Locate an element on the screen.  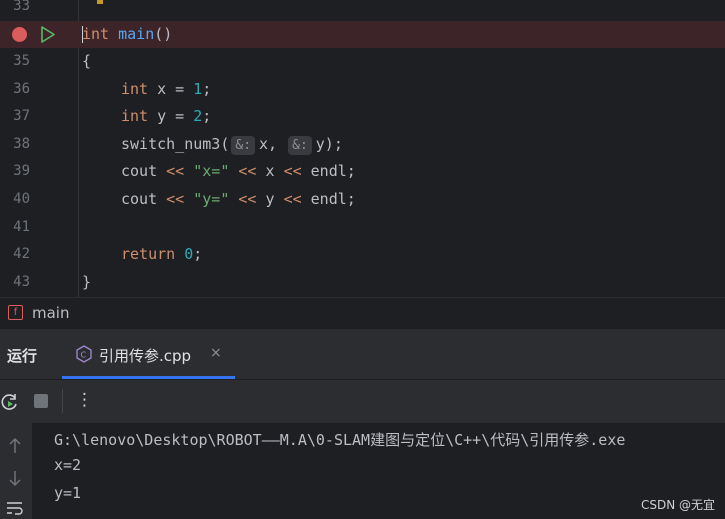
code-line-34: int main() is located at coordinates (362, 34).